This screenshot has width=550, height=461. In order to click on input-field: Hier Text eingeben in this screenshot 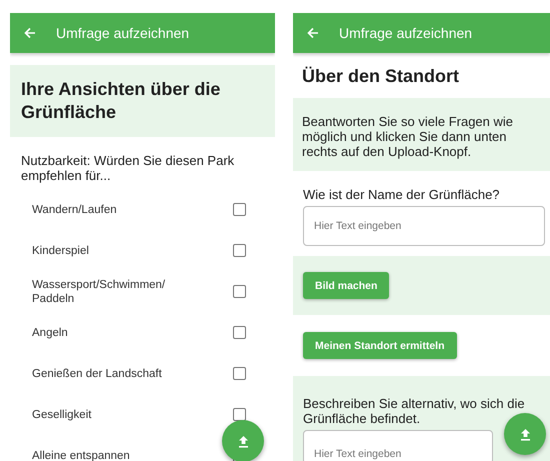, I will do `click(424, 226)`.